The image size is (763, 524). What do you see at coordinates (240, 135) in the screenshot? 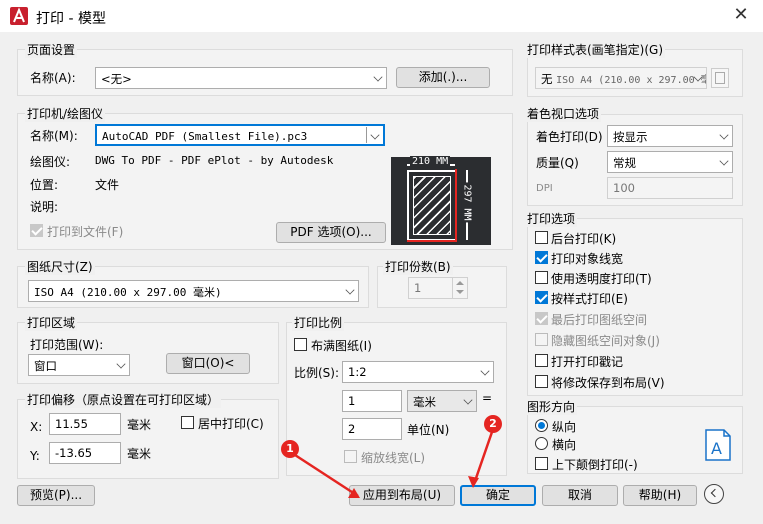
I see `printer-name-select: AutoCAD PDF (Smallest File).pc3` at bounding box center [240, 135].